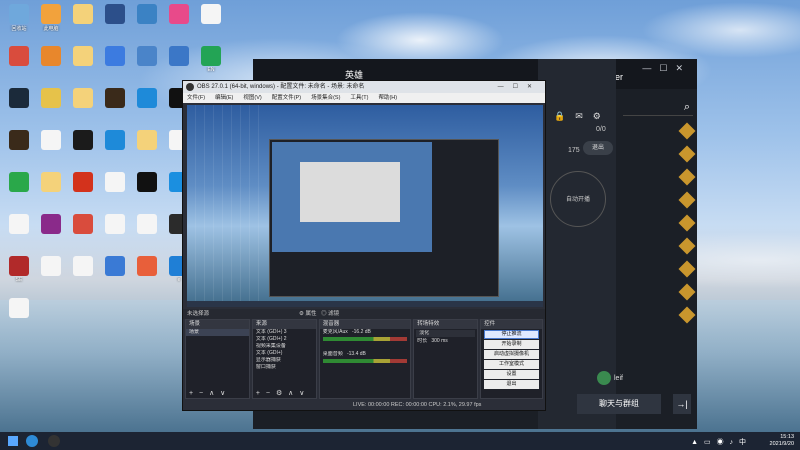 The image size is (800, 450). Describe the element at coordinates (782, 441) in the screenshot. I see `clock: 15:13 2021/9/20` at that location.